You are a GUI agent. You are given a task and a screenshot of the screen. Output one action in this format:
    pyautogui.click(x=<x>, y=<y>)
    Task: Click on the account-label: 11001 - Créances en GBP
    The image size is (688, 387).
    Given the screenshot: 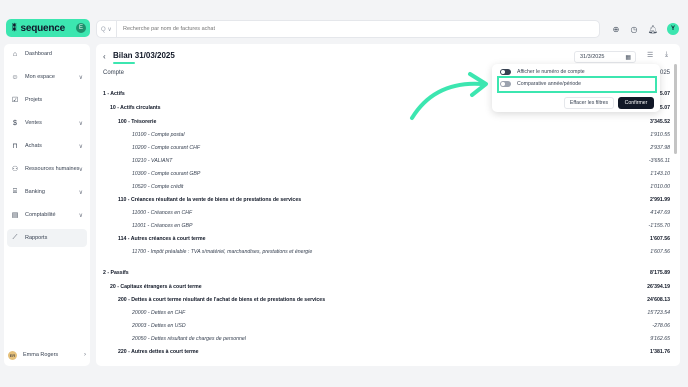 What is the action you would take?
    pyautogui.click(x=162, y=226)
    